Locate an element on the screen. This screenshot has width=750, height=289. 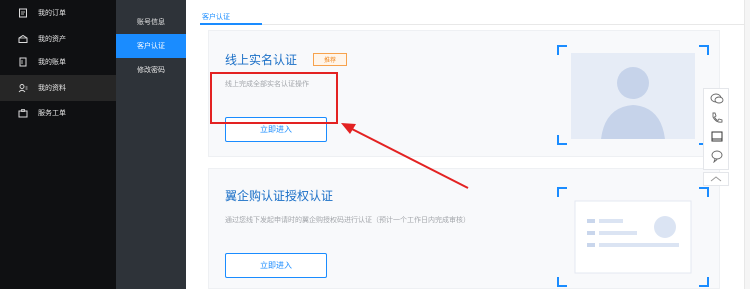
feedback-icon is located at coordinates (717, 156).